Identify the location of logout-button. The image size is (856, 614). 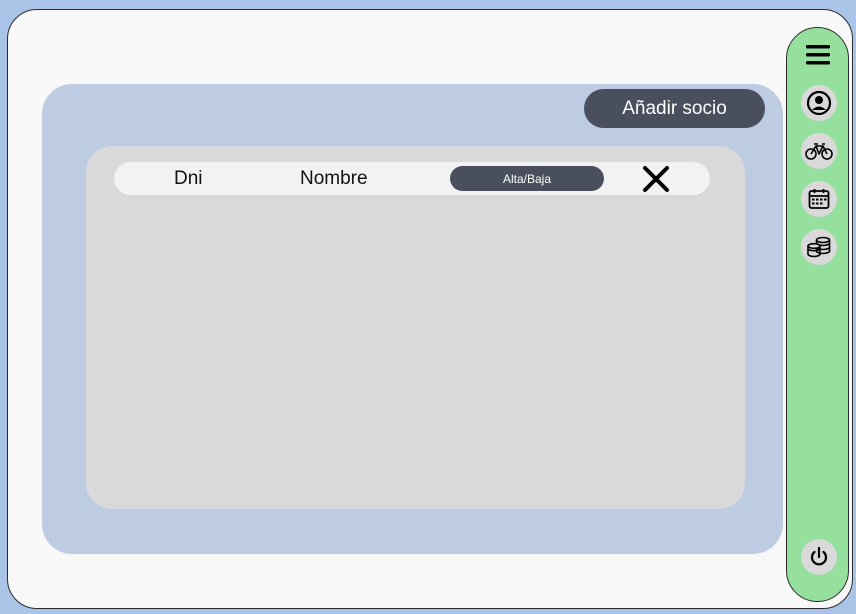
(819, 557).